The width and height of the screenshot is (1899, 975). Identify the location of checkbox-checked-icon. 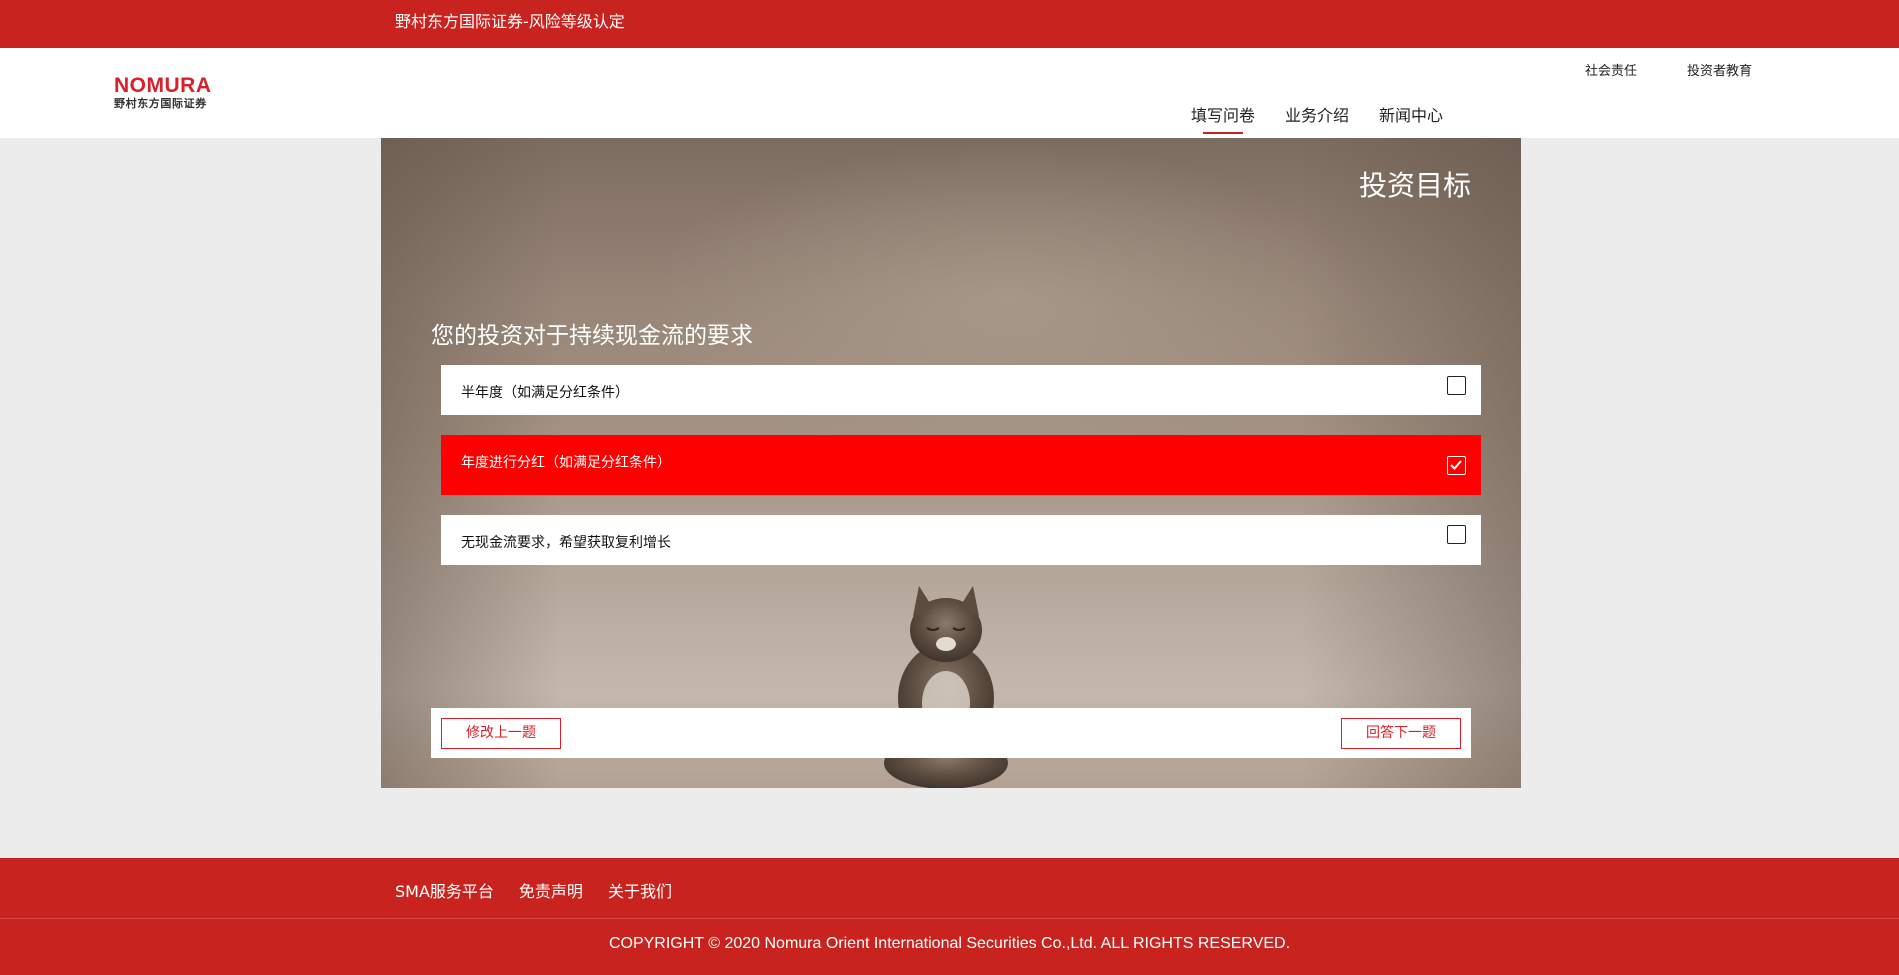
(1456, 465).